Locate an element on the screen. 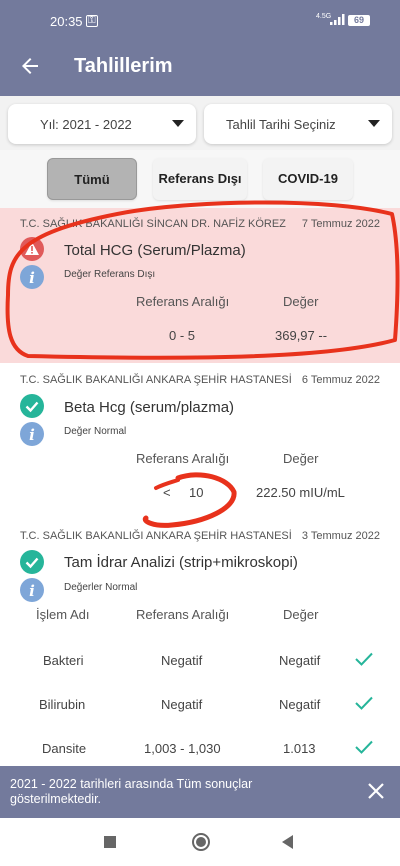 The height and width of the screenshot is (866, 400). status-bar: 20:35 ⚿ 4.5G 69 is located at coordinates (200, 19).